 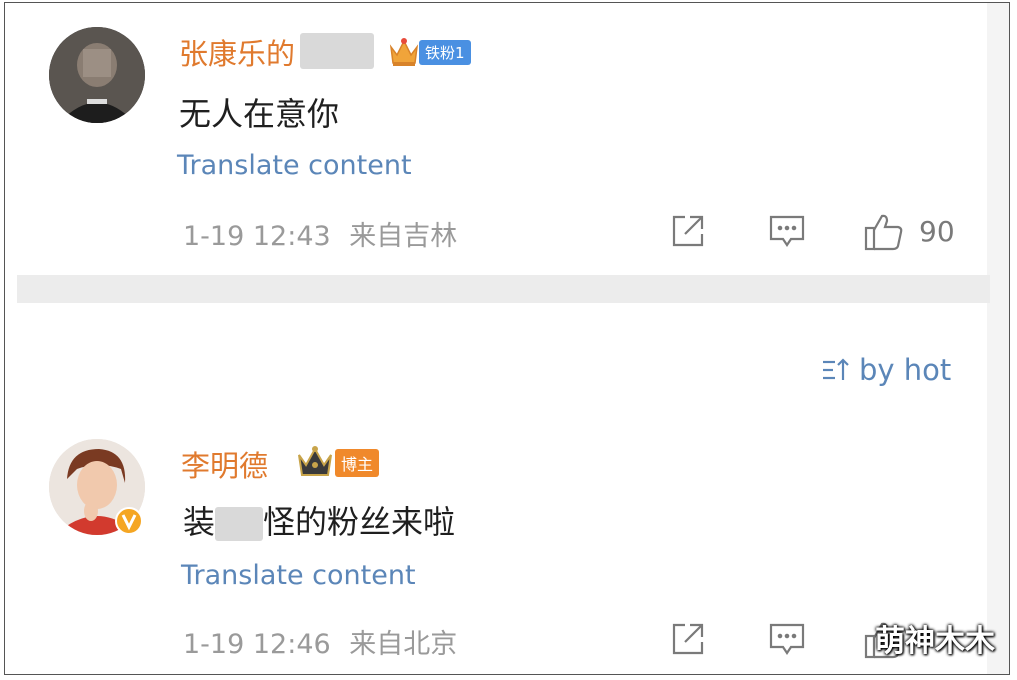 What do you see at coordinates (257, 236) in the screenshot?
I see `timestamp: 1-19 12:43` at bounding box center [257, 236].